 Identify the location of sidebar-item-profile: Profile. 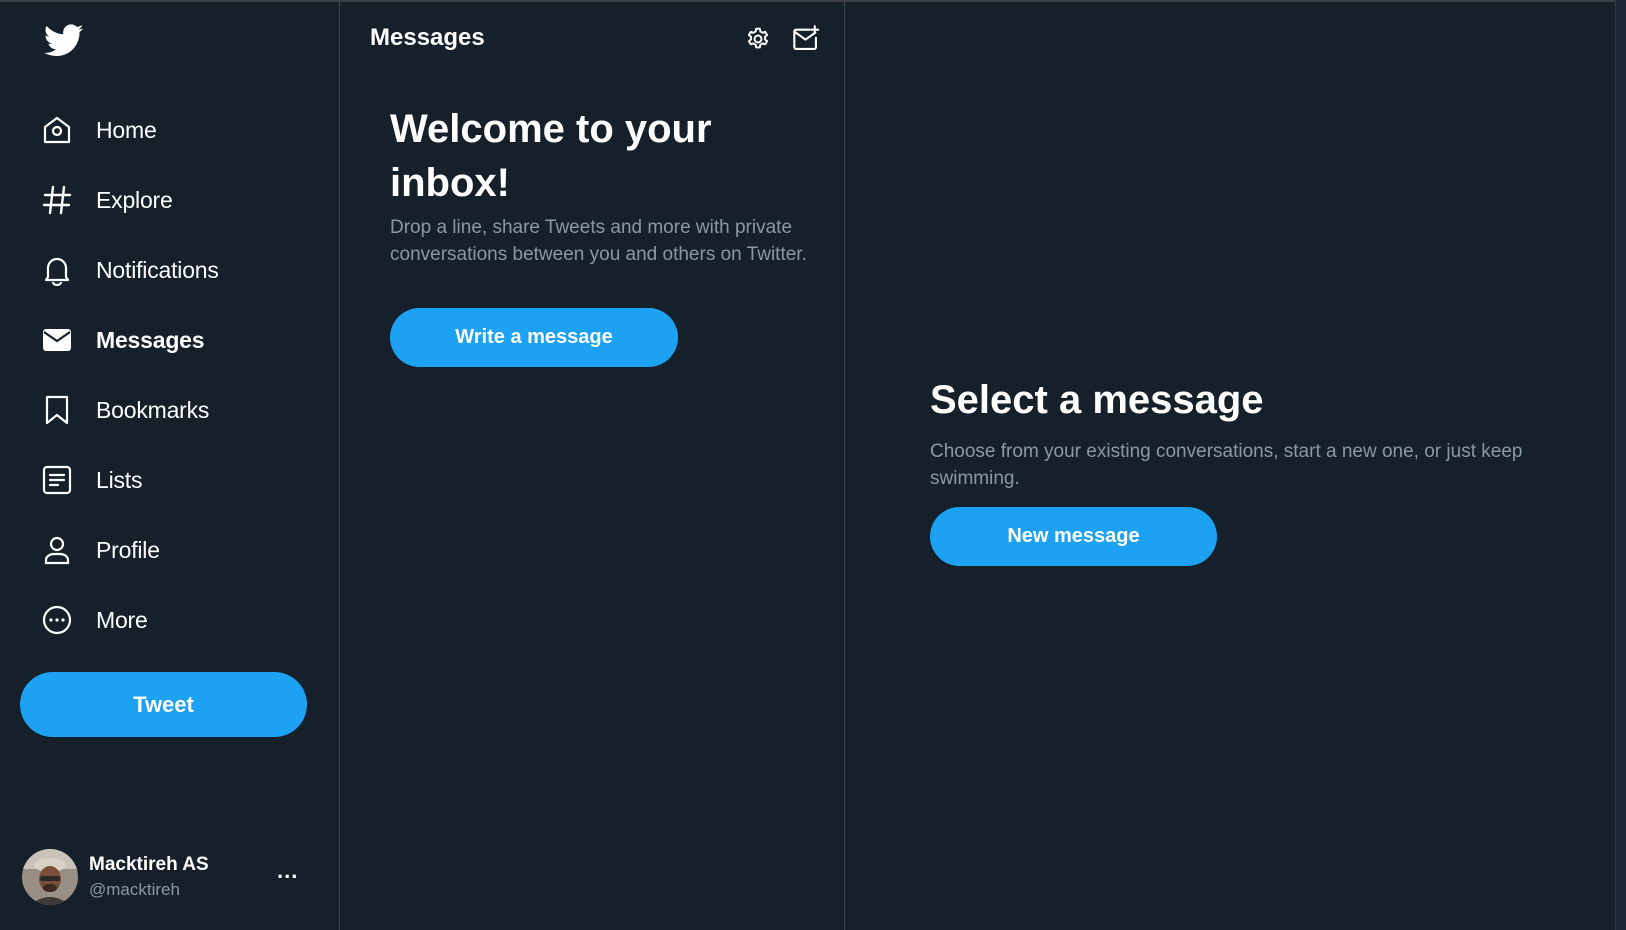
(100, 550).